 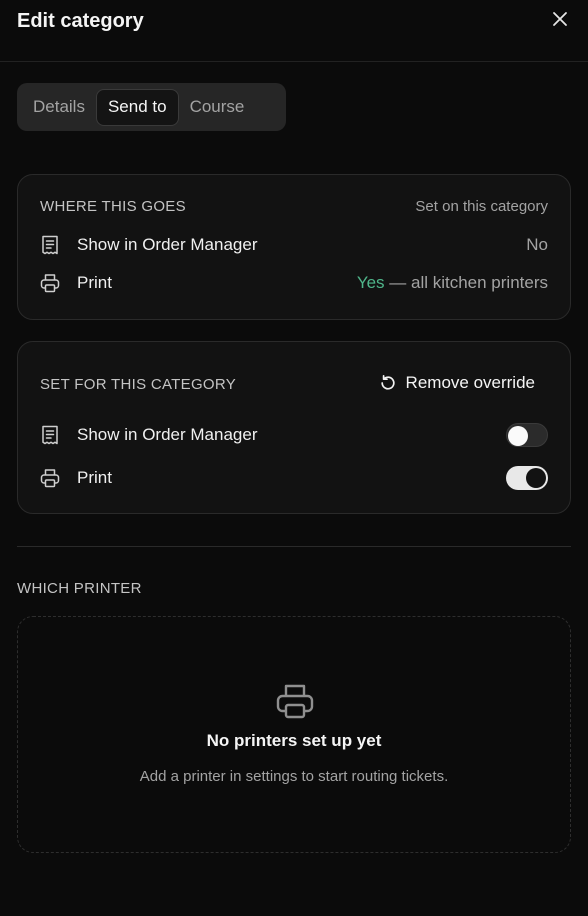 I want to click on tab-course: Course, so click(x=217, y=107).